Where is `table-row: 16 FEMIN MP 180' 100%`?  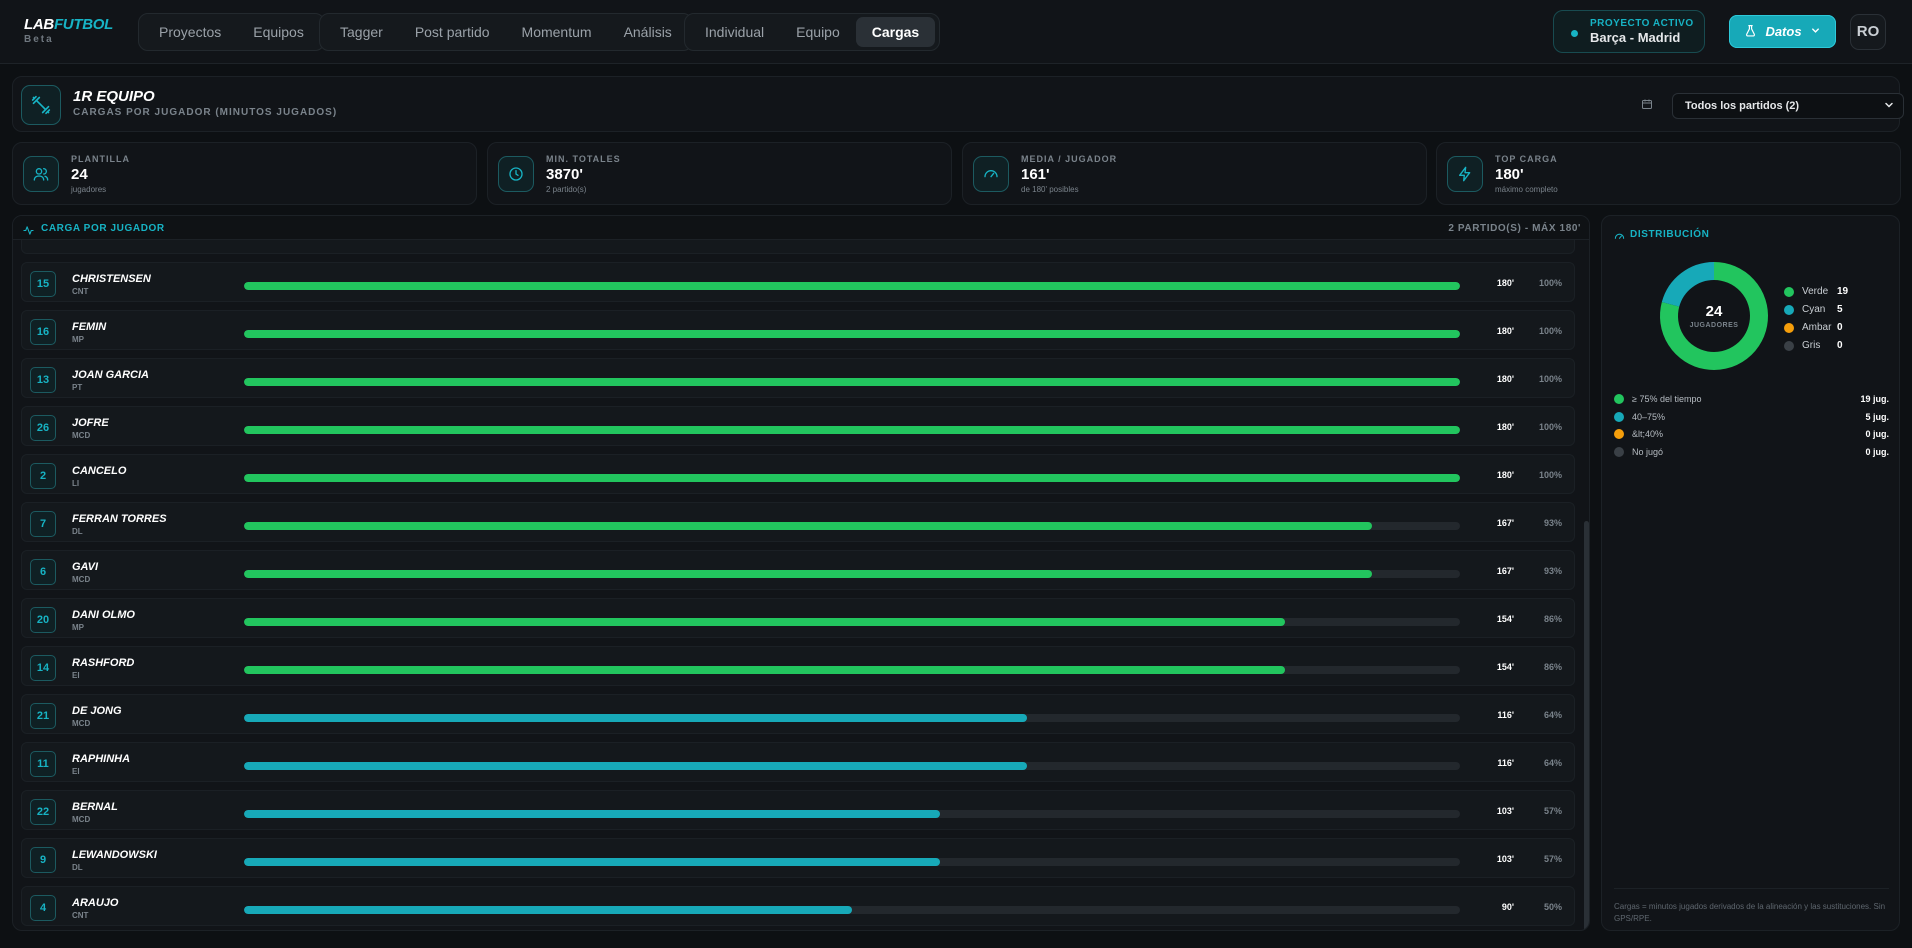
table-row: 16 FEMIN MP 180' 100% is located at coordinates (798, 330).